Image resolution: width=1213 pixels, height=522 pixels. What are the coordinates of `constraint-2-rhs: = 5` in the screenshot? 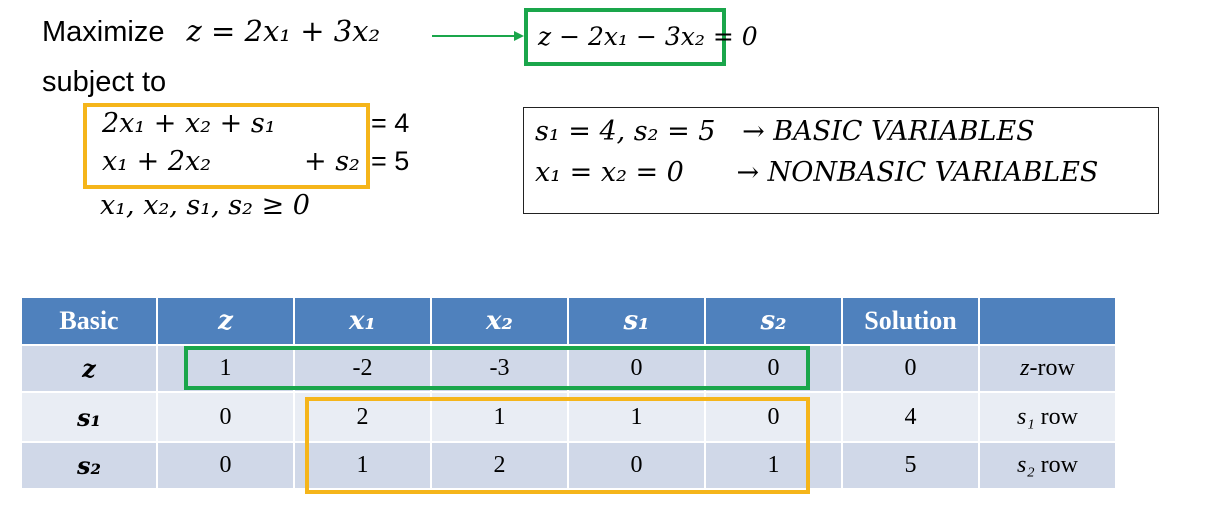 It's located at (390, 161).